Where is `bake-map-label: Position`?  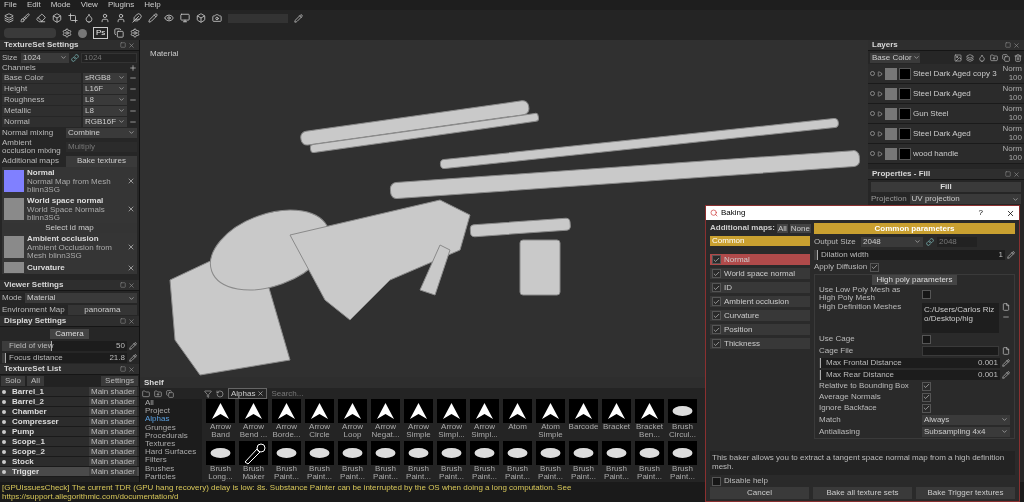 bake-map-label: Position is located at coordinates (738, 329).